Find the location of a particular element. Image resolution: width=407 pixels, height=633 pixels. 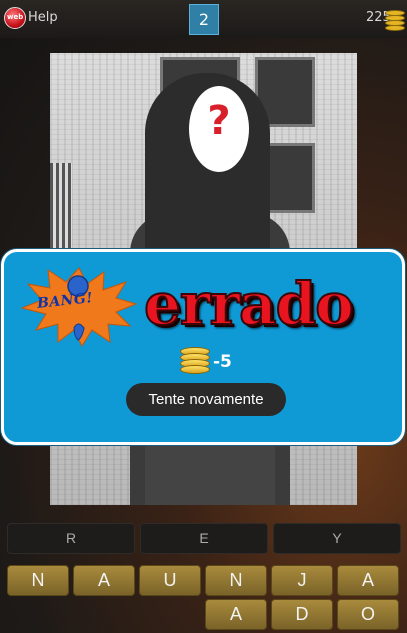

try-again-button: Tente novamente is located at coordinates (206, 399).